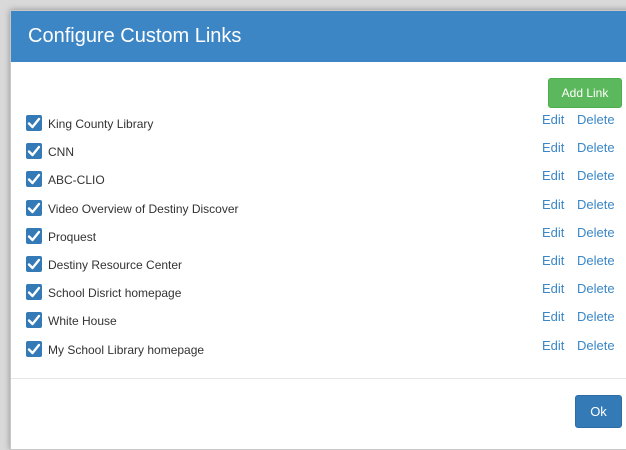 The width and height of the screenshot is (626, 450). I want to click on link-label: White House, so click(82, 321).